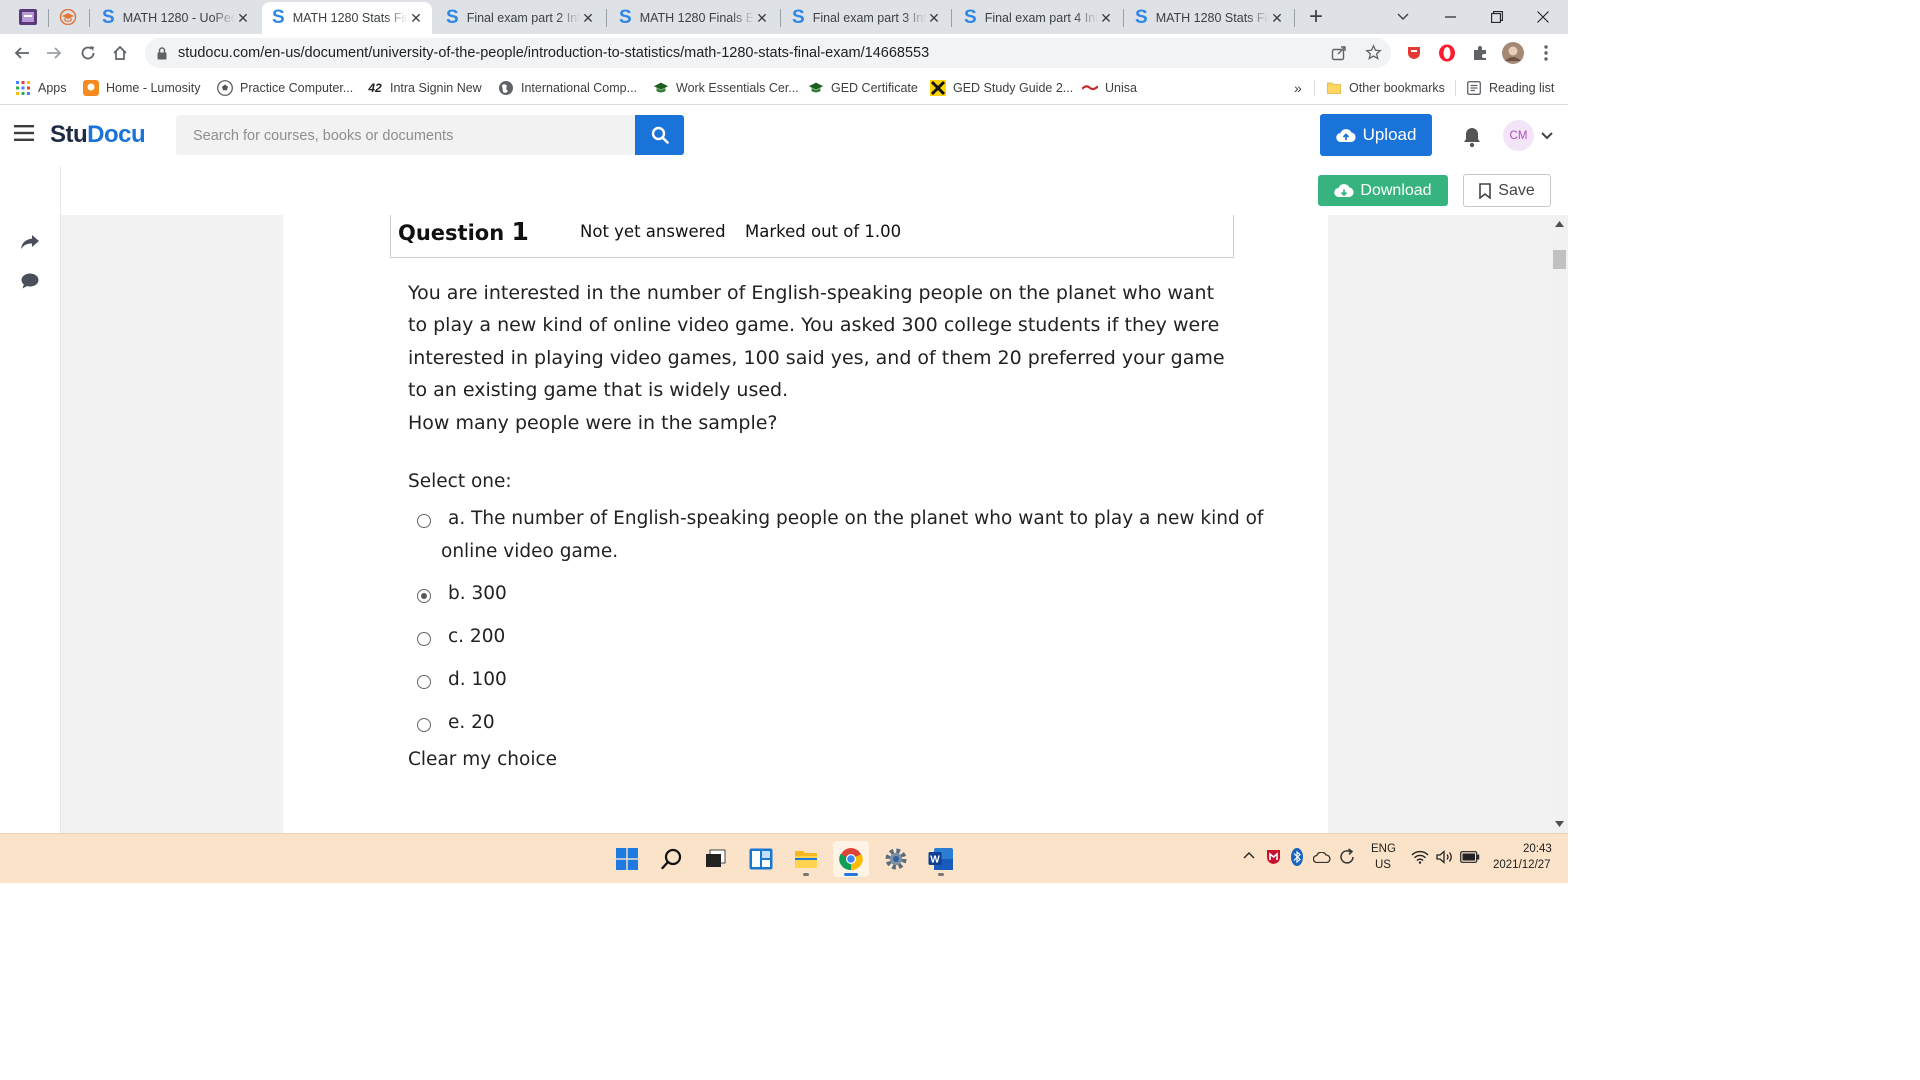 This screenshot has width=1920, height=1080. Describe the element at coordinates (1373, 52) in the screenshot. I see `bookmark-star-icon` at that location.